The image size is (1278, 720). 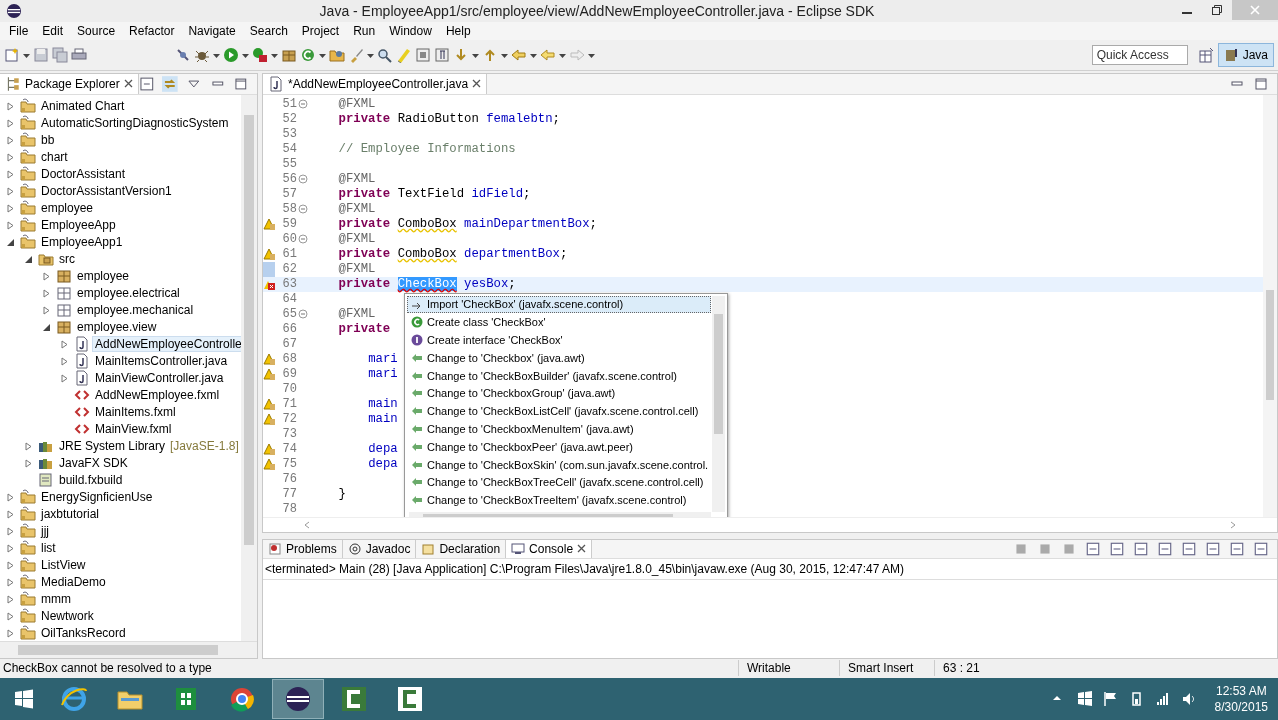 What do you see at coordinates (307, 524) in the screenshot?
I see `scroll-left-icon` at bounding box center [307, 524].